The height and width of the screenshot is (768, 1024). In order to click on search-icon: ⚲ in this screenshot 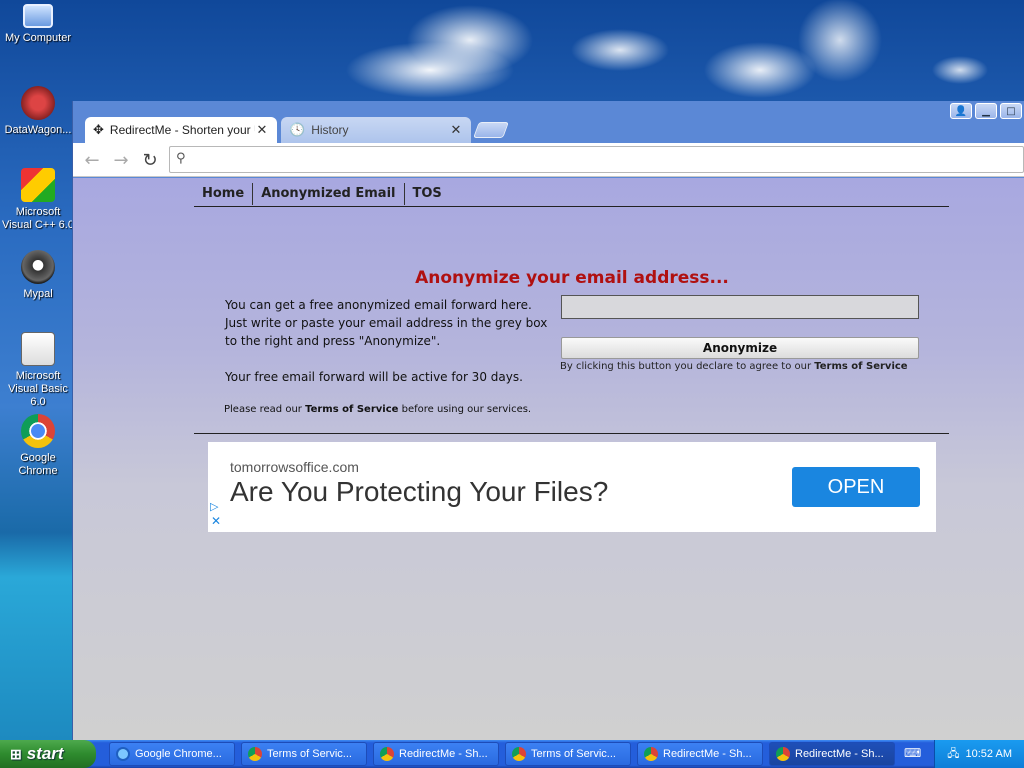, I will do `click(181, 158)`.